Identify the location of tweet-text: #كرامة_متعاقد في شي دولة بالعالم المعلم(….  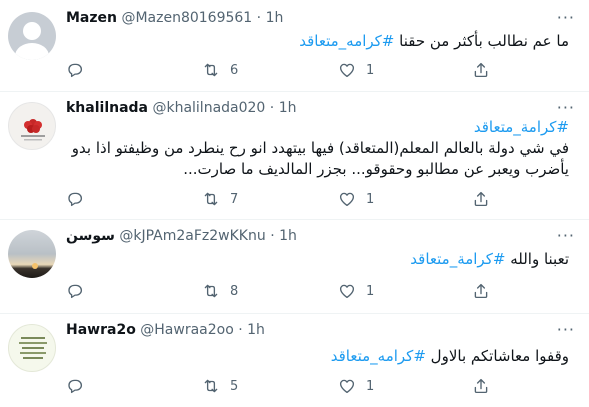
(304, 148).